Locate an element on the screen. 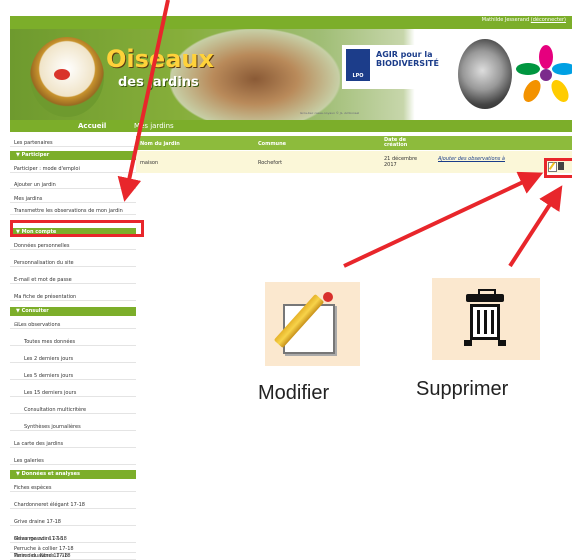 The image size is (572, 560). add-observations-link: Ajouter des observations à is located at coordinates (471, 159).